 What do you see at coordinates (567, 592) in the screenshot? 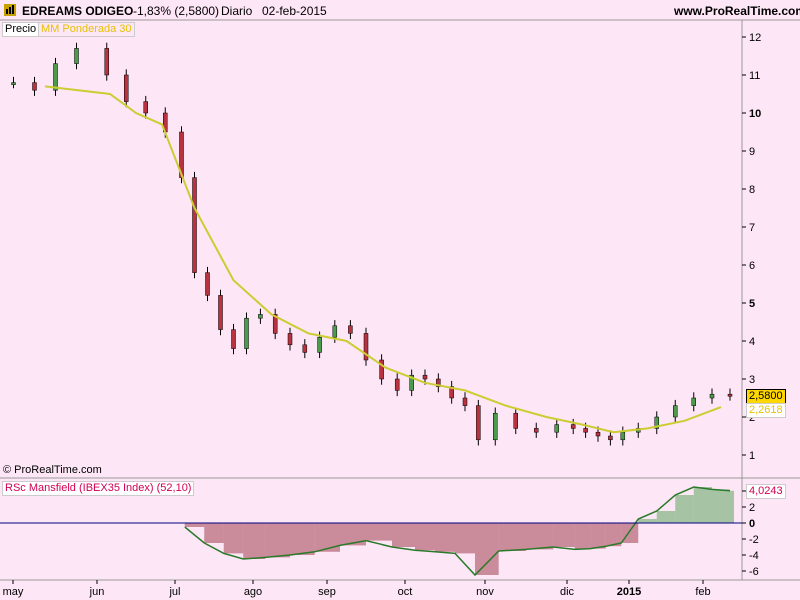
I see `x-month-label: dic` at bounding box center [567, 592].